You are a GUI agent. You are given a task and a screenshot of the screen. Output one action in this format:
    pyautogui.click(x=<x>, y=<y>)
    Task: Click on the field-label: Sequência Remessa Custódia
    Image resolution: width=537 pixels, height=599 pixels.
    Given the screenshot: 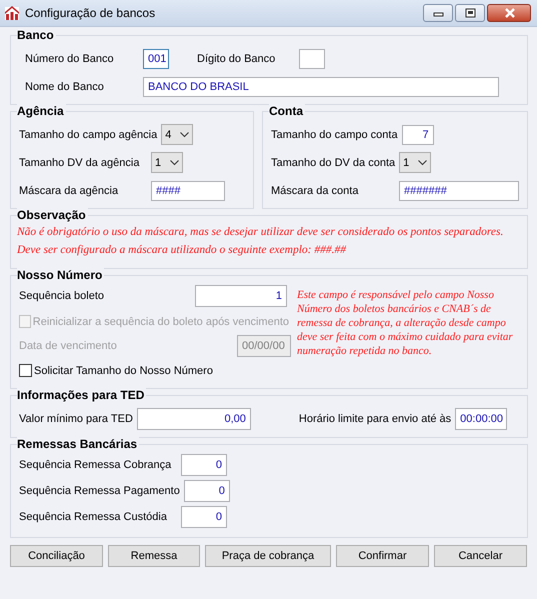 What is the action you would take?
    pyautogui.click(x=93, y=517)
    